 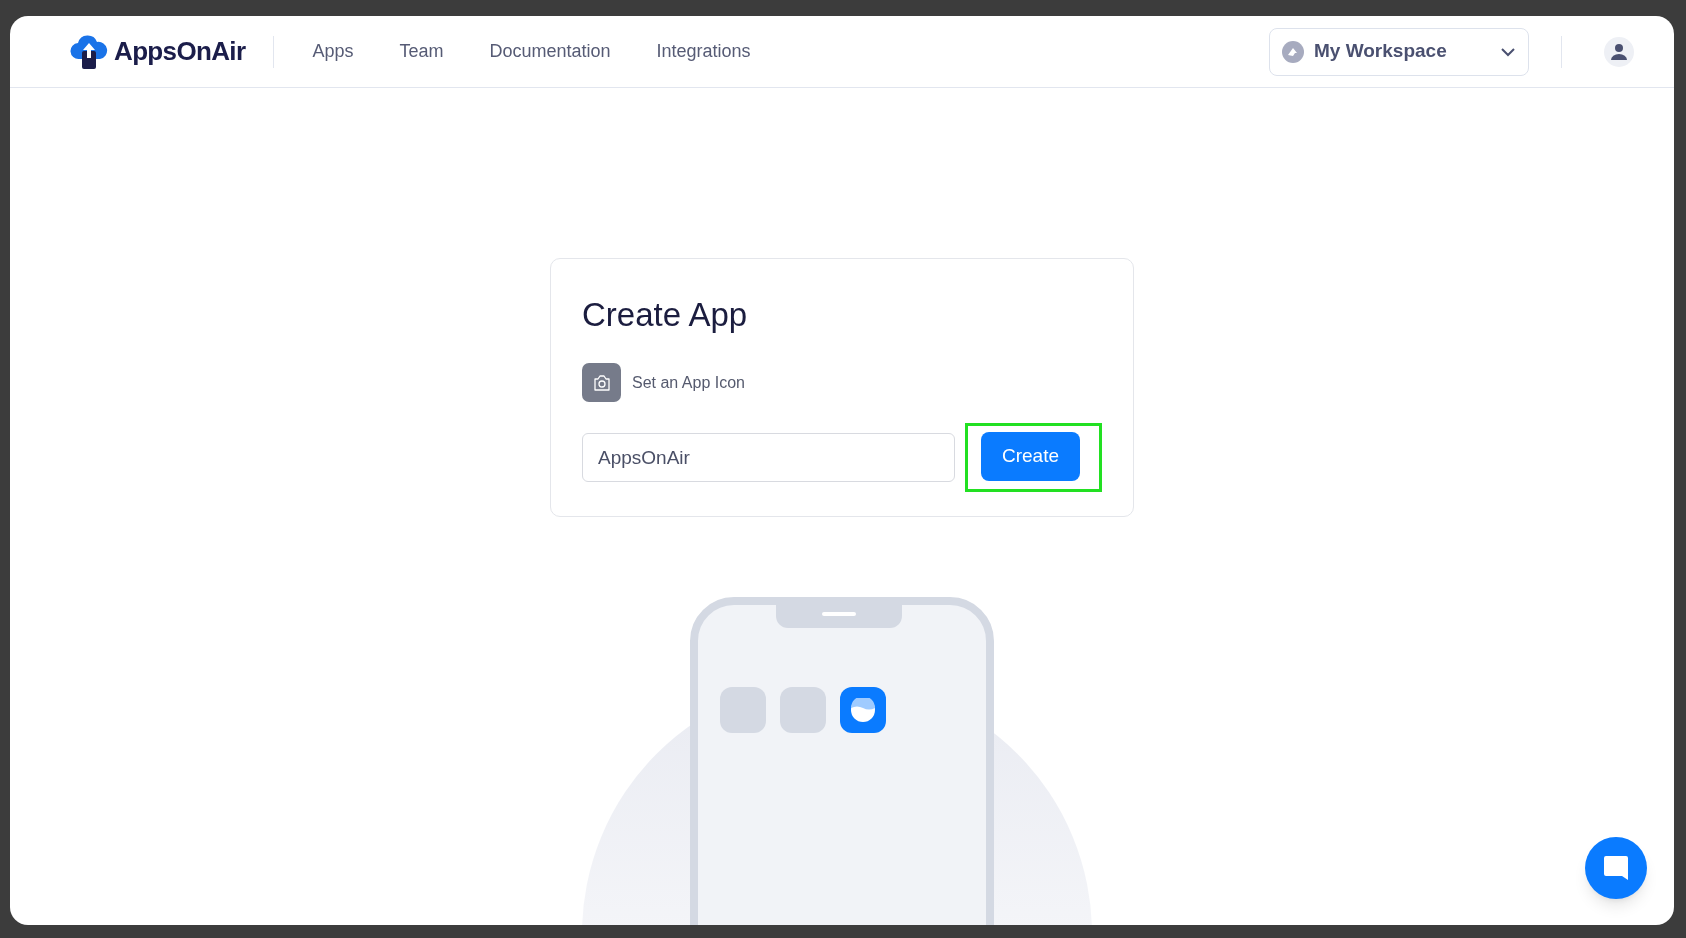 I want to click on app-icon-upload-button, so click(x=601, y=382).